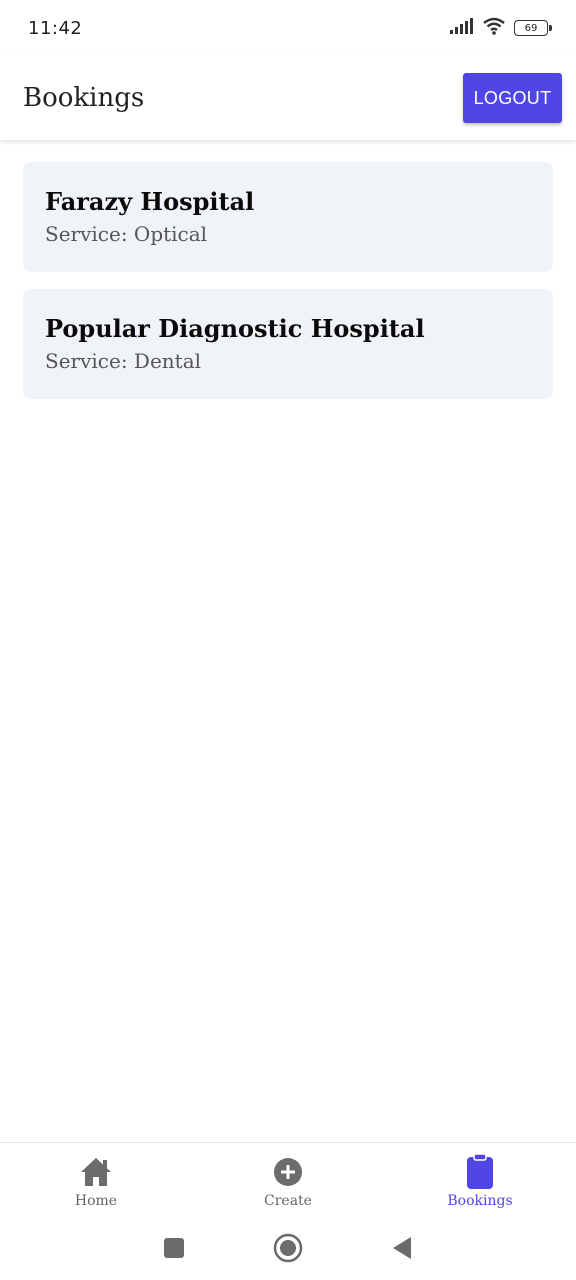 The image size is (576, 1280). Describe the element at coordinates (55, 28) in the screenshot. I see `status-time: 11:42` at that location.